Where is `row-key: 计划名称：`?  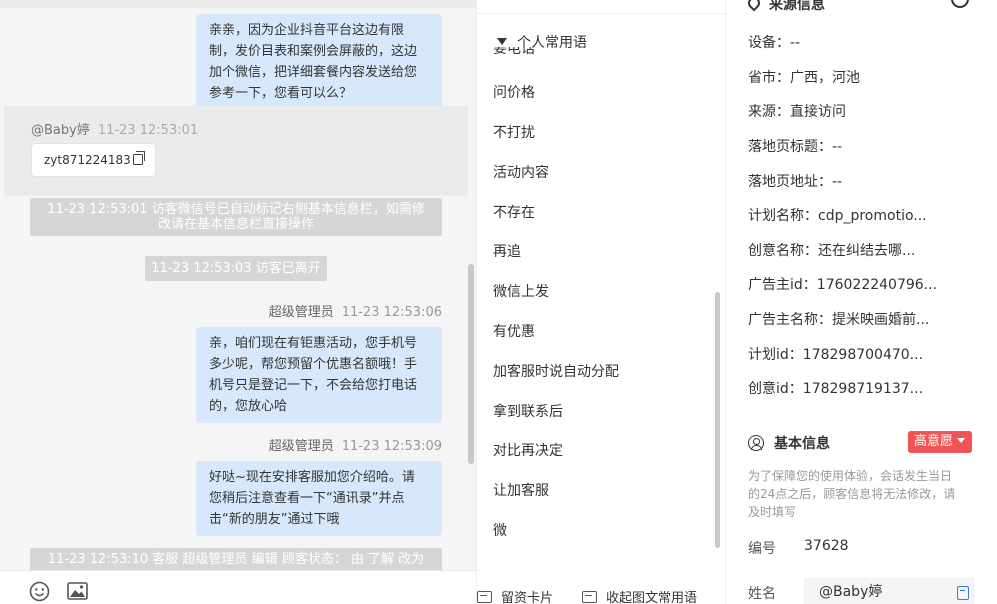 row-key: 计划名称： is located at coordinates (783, 216).